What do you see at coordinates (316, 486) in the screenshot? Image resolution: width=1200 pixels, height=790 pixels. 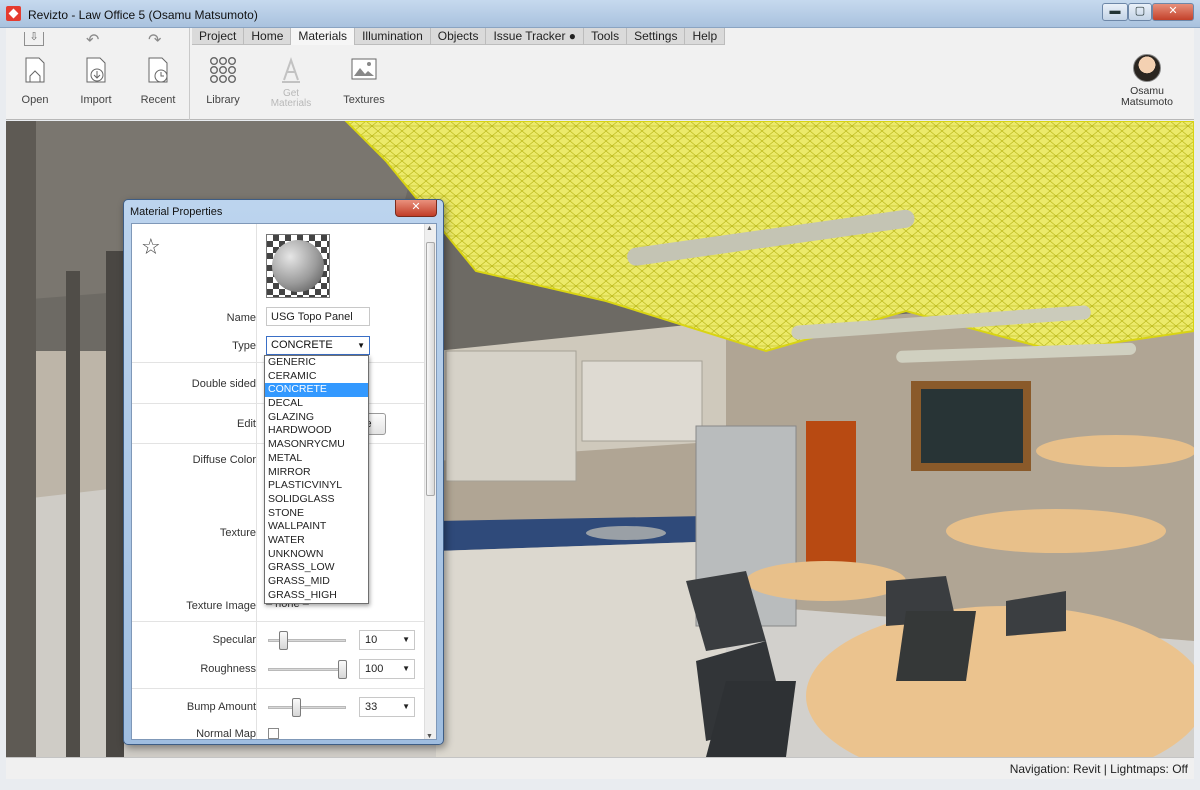 I see `type-option-plasticvinyl: PLASTICVINYL` at bounding box center [316, 486].